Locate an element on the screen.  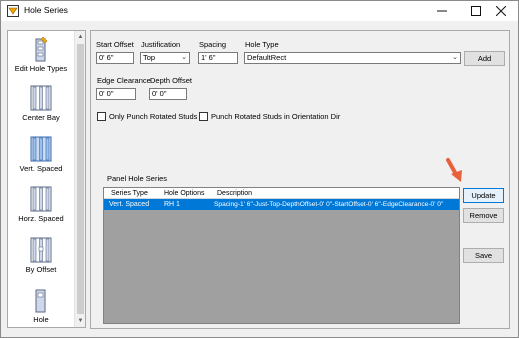
horz-spaced-icon is located at coordinates (41, 199).